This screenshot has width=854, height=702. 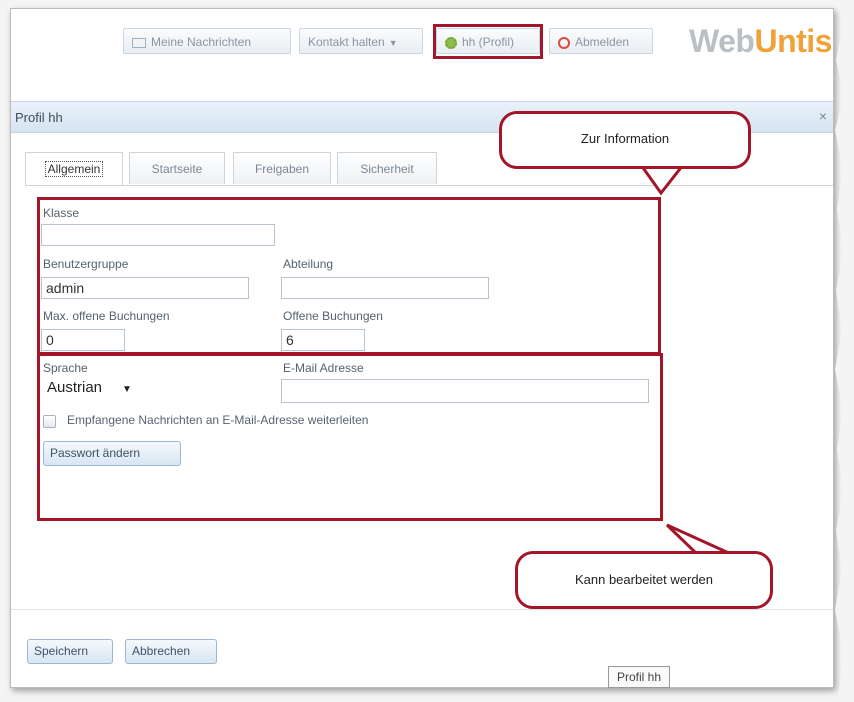 I want to click on footer-divider, so click(x=422, y=609).